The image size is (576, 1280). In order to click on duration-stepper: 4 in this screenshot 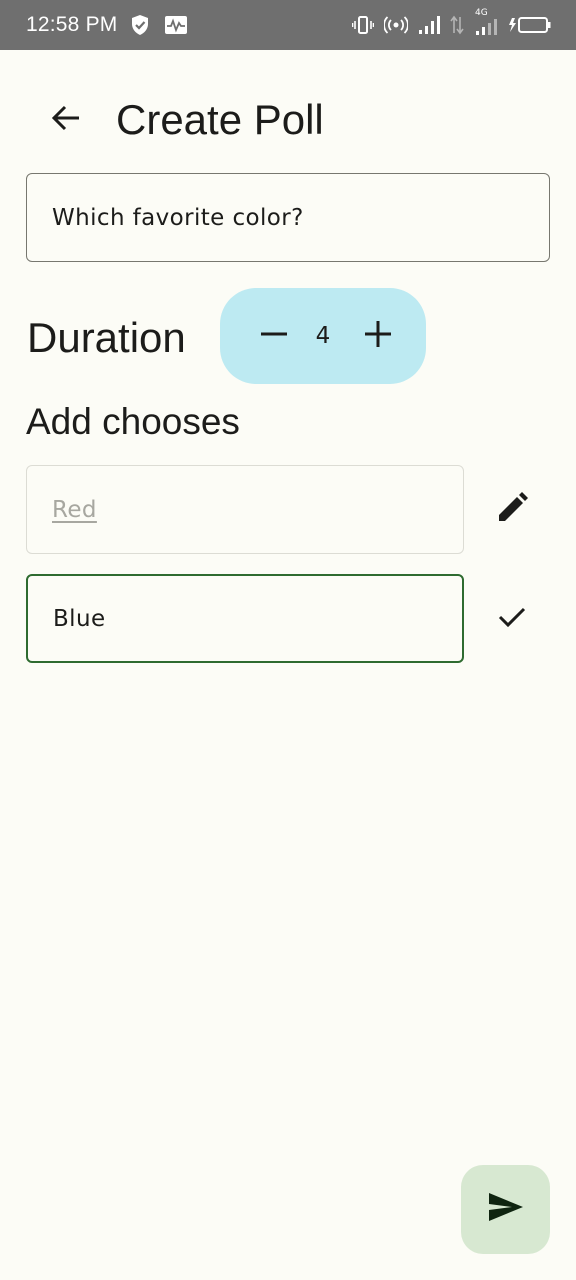, I will do `click(323, 336)`.